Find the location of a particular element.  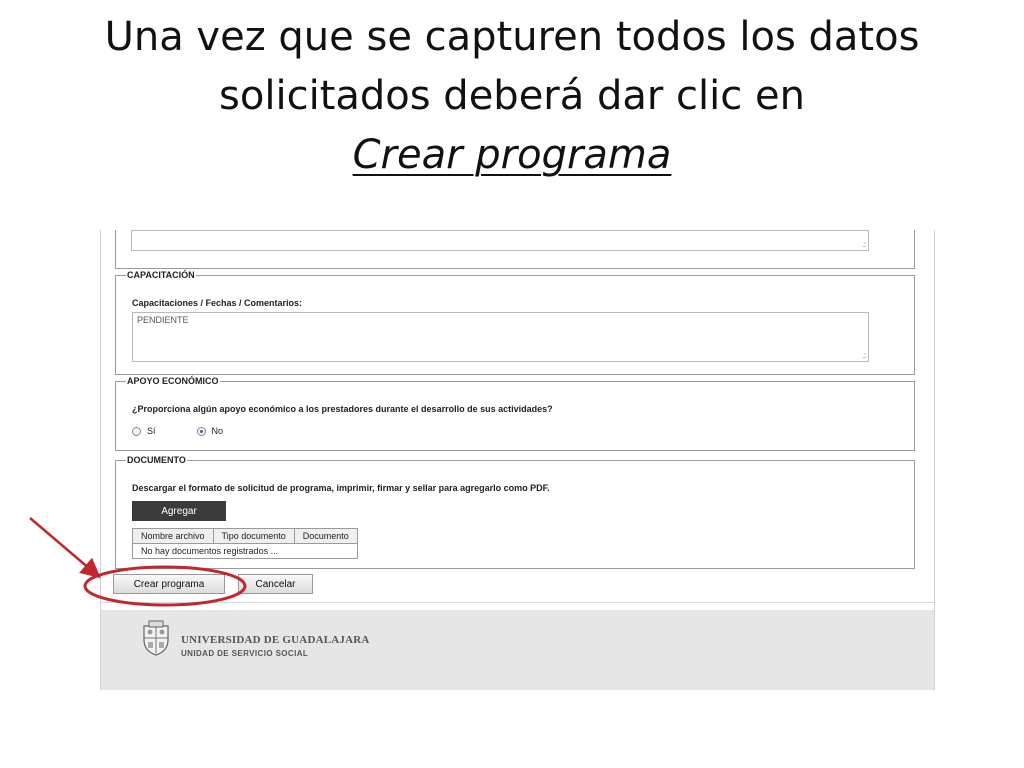

unit-name: UNIDAD DE SERVICIO SOCIAL is located at coordinates (245, 653).